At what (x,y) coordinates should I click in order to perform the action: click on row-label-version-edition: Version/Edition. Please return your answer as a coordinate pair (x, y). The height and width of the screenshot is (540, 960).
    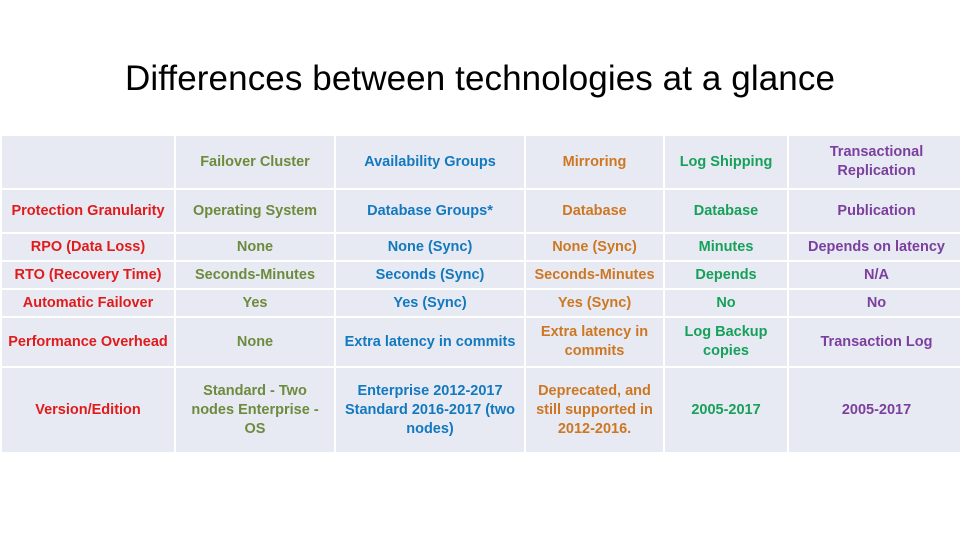
    Looking at the image, I should click on (88, 410).